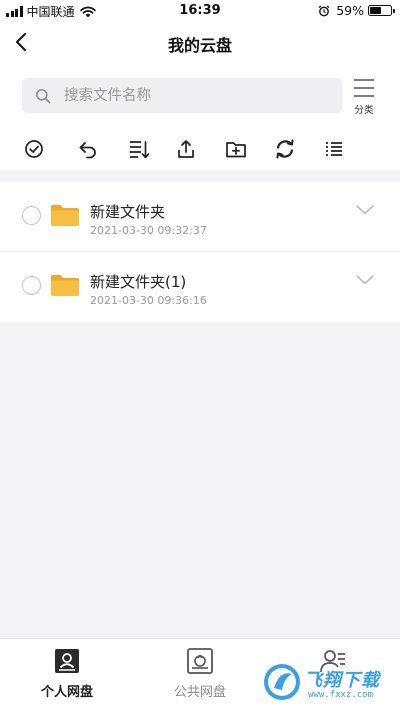 This screenshot has width=400, height=711. Describe the element at coordinates (67, 661) in the screenshot. I see `personal-disk-icon` at that location.